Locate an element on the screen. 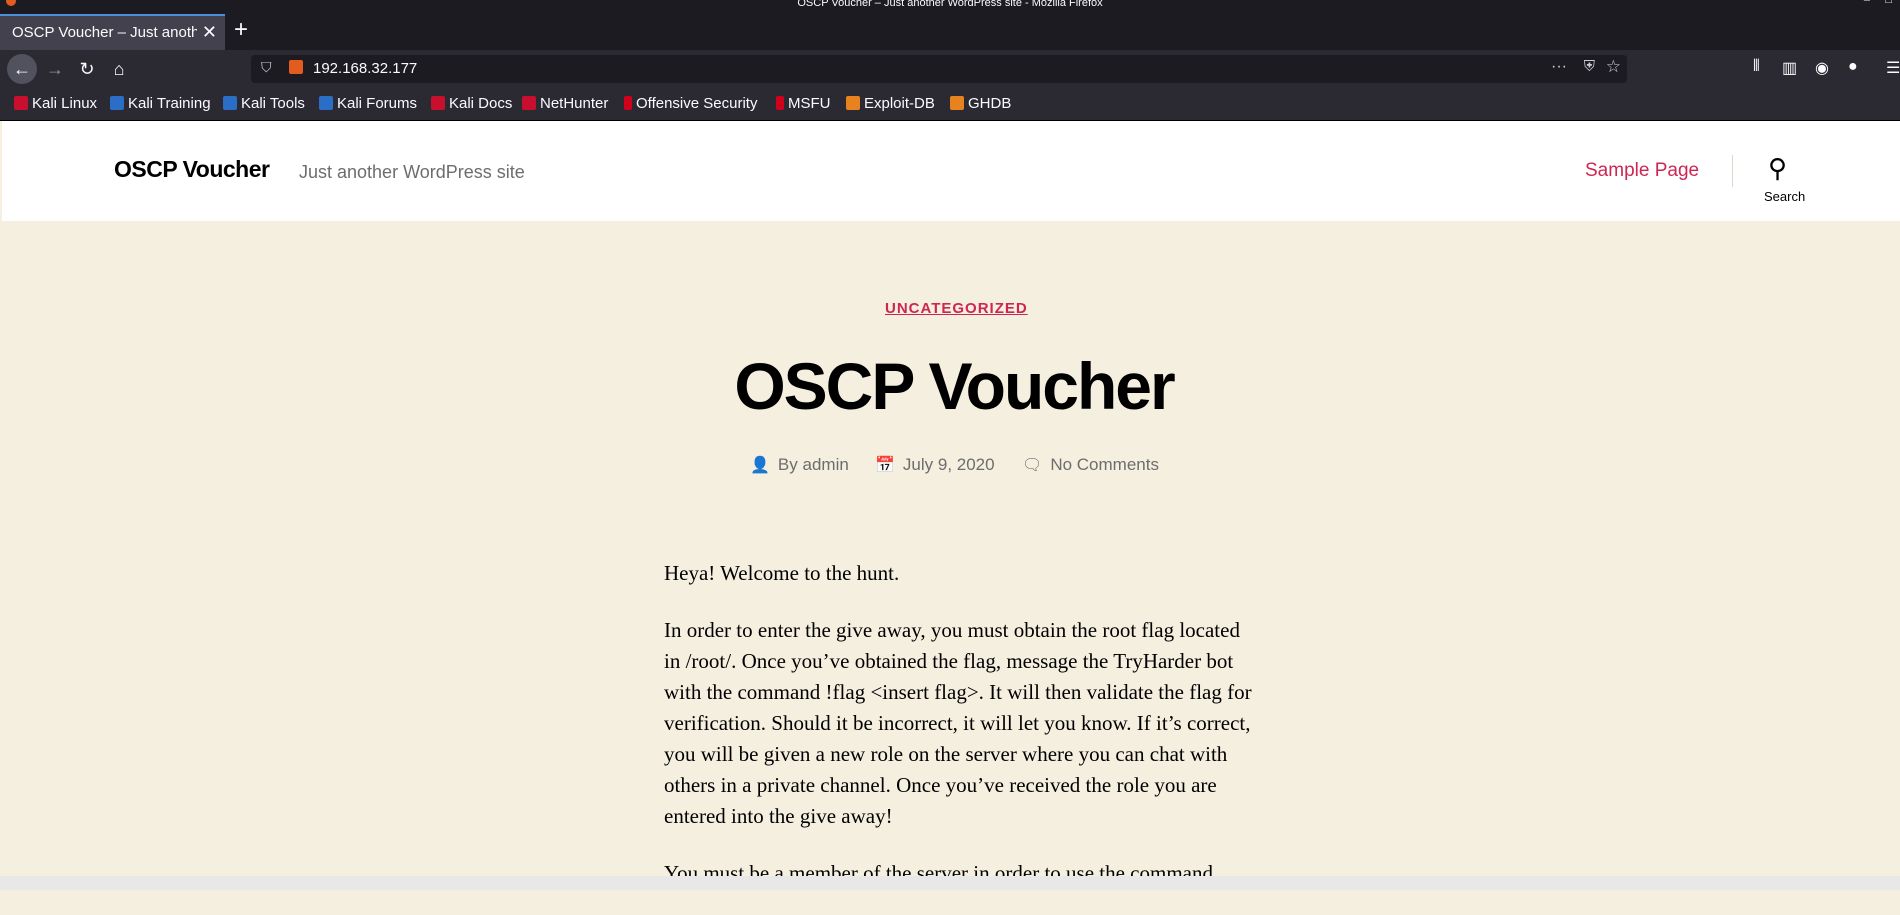 The height and width of the screenshot is (915, 1900). exploit-db-icon is located at coordinates (853, 103).